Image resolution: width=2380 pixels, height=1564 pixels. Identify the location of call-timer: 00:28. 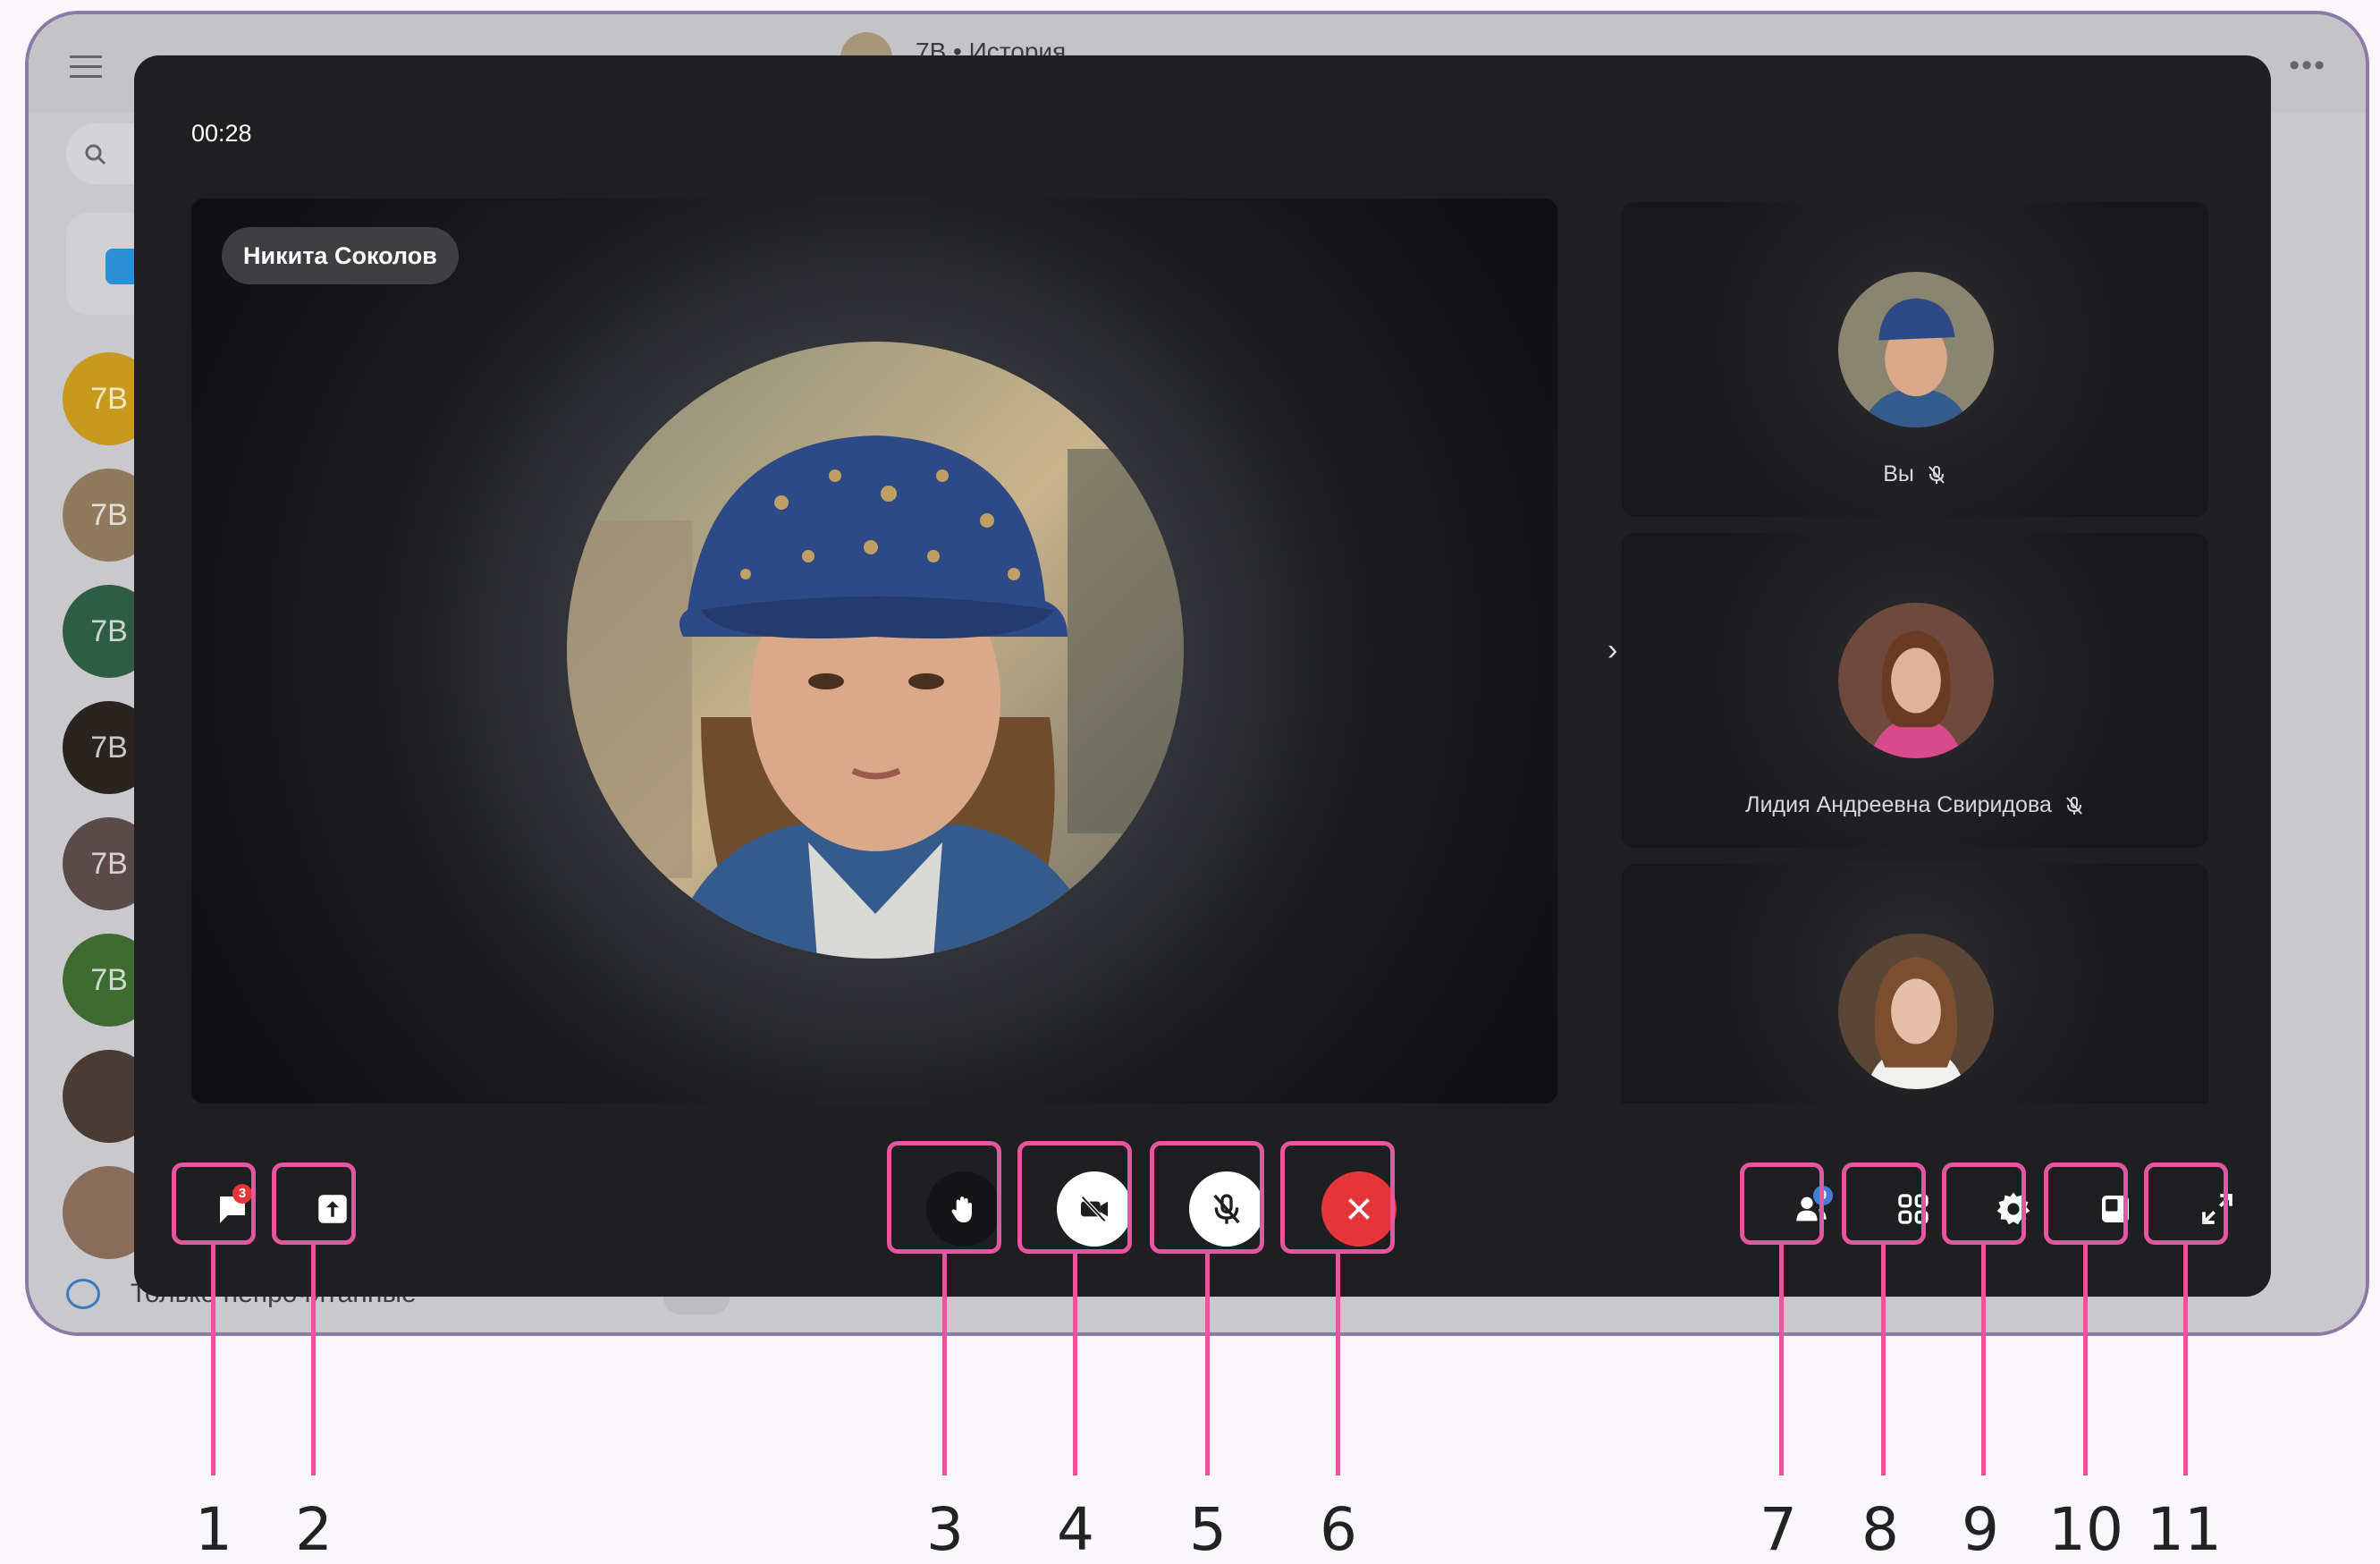
(221, 133).